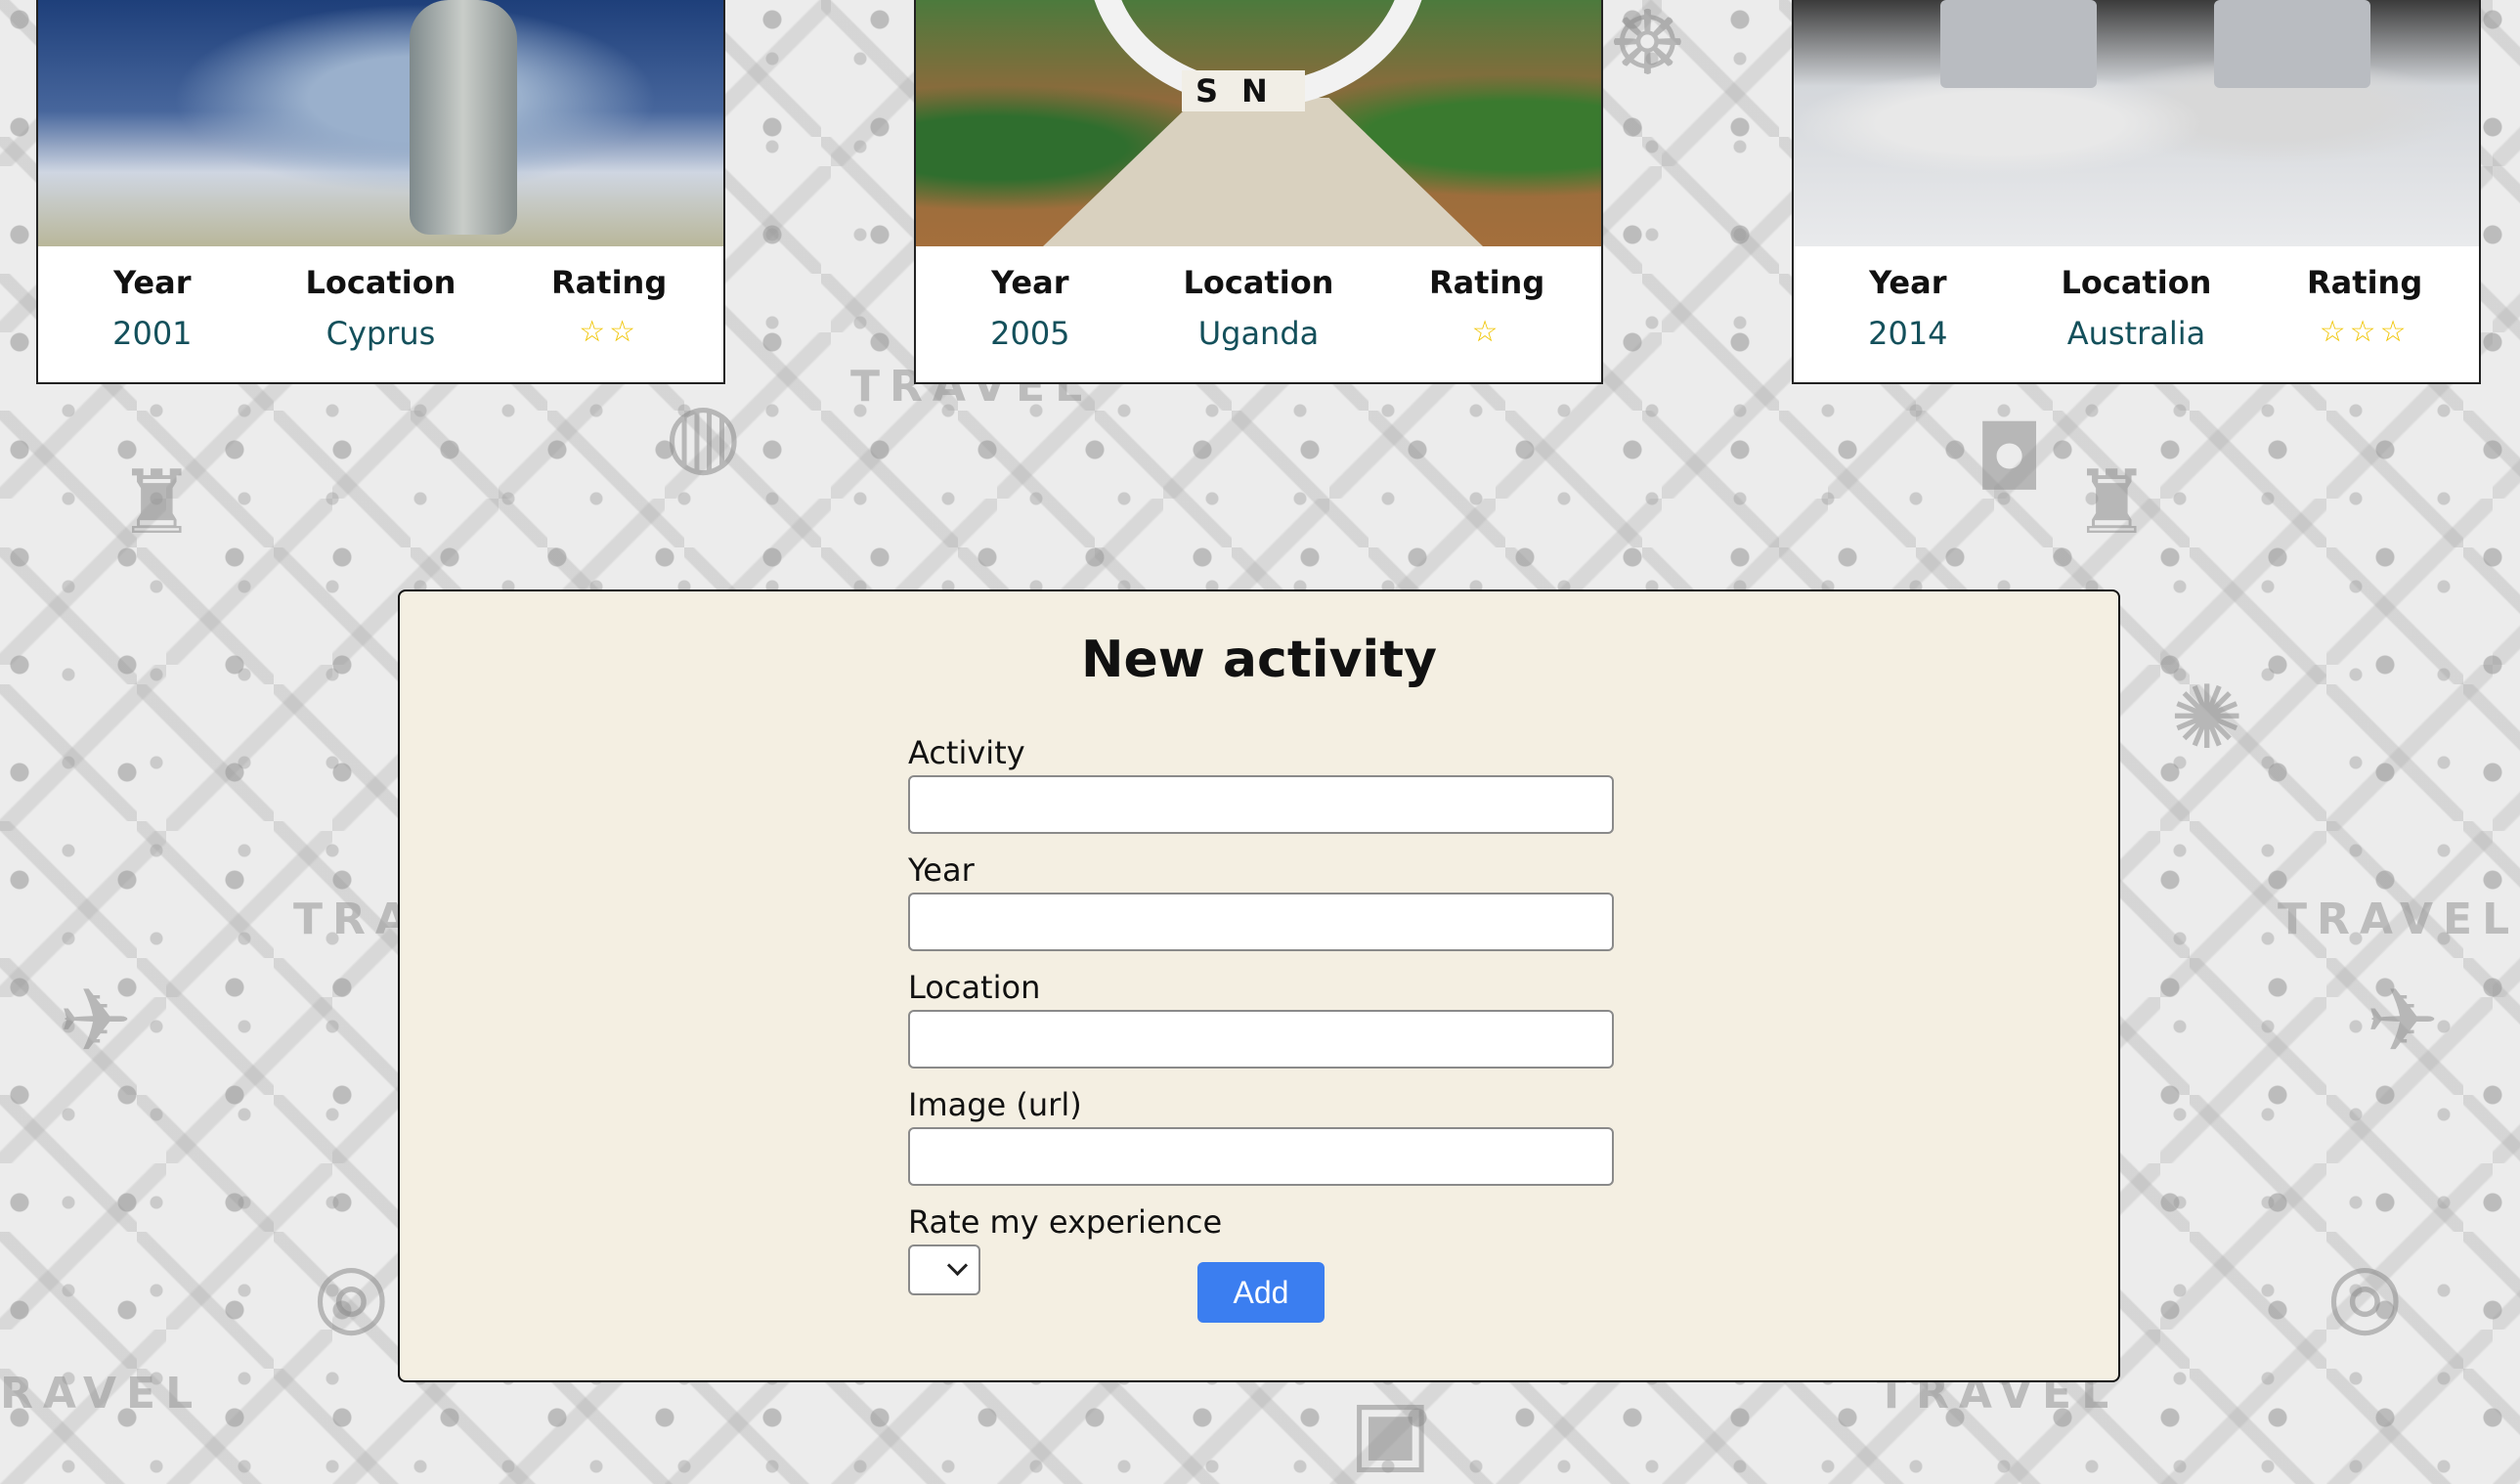 This screenshot has height=1484, width=2520. What do you see at coordinates (966, 752) in the screenshot?
I see `activity-label: Activity` at bounding box center [966, 752].